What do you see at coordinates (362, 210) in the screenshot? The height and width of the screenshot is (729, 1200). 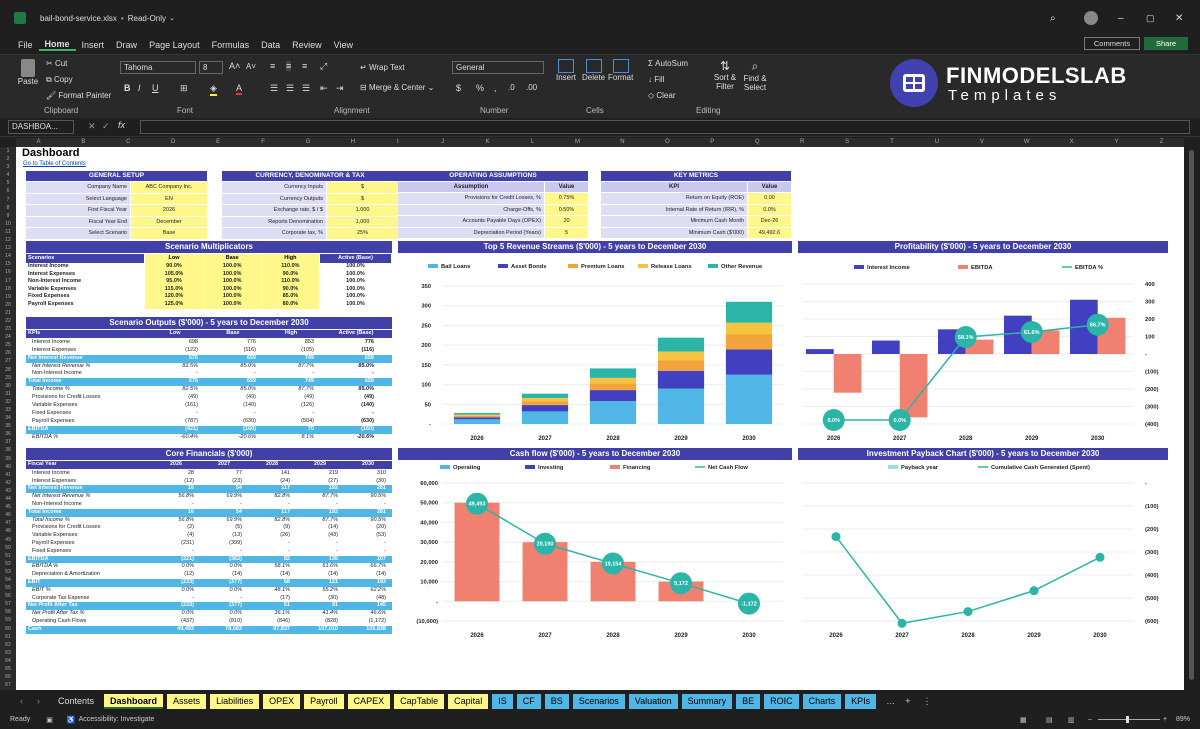 I see `row-value: 1.000` at bounding box center [362, 210].